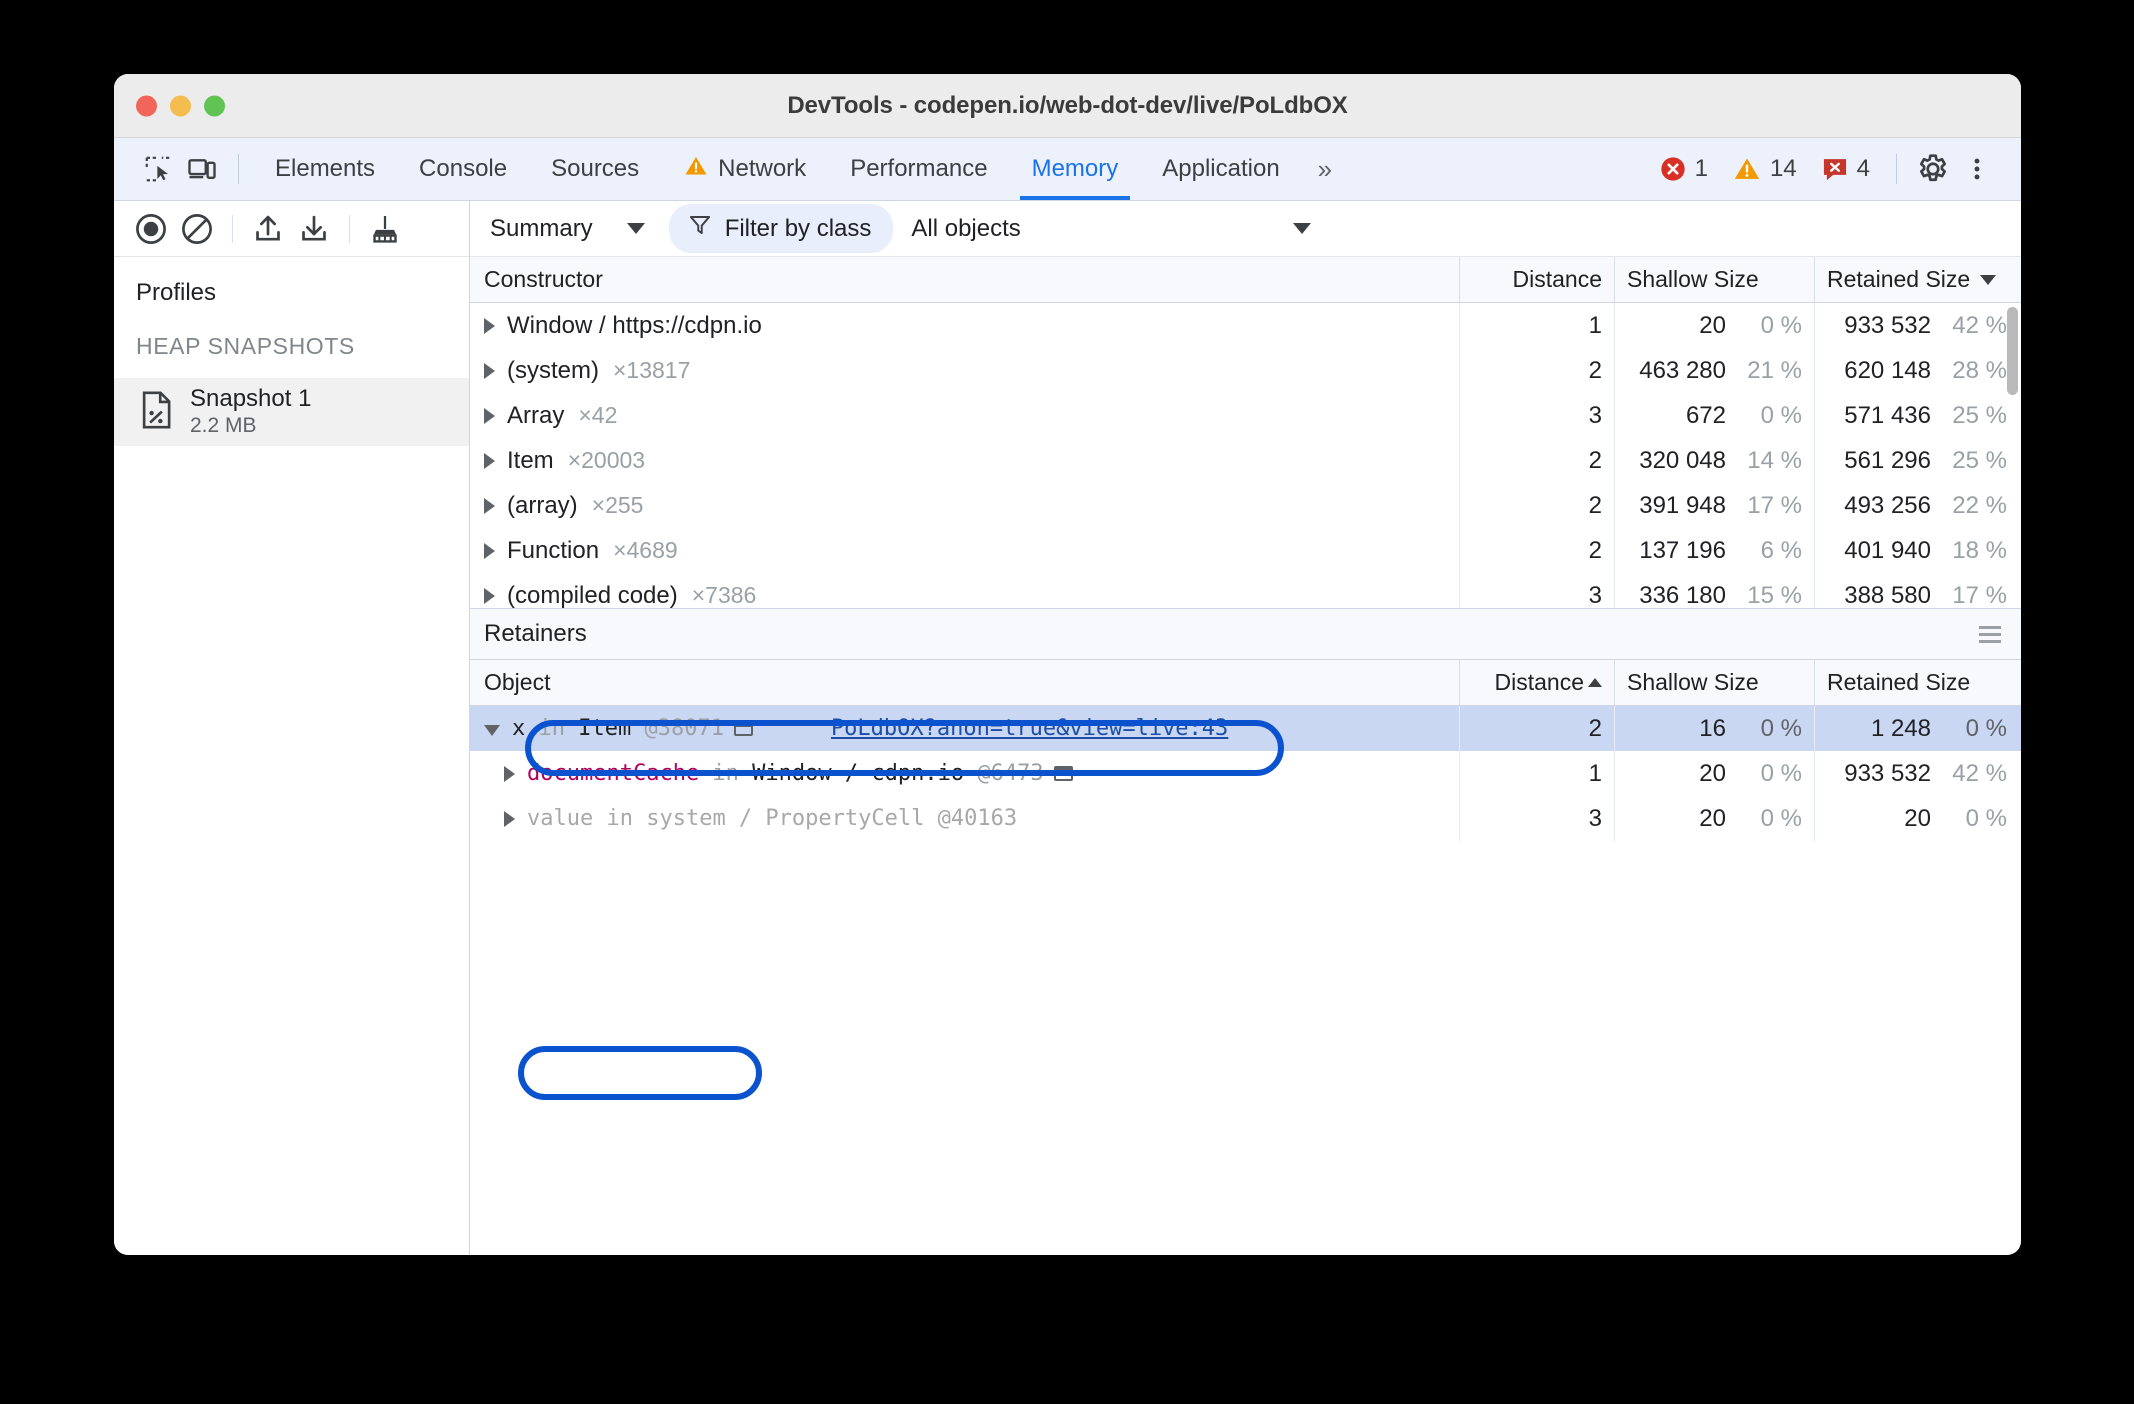 This screenshot has width=2134, height=1404. Describe the element at coordinates (1979, 460) in the screenshot. I see `retained-size-cell-percent: 25 %` at that location.